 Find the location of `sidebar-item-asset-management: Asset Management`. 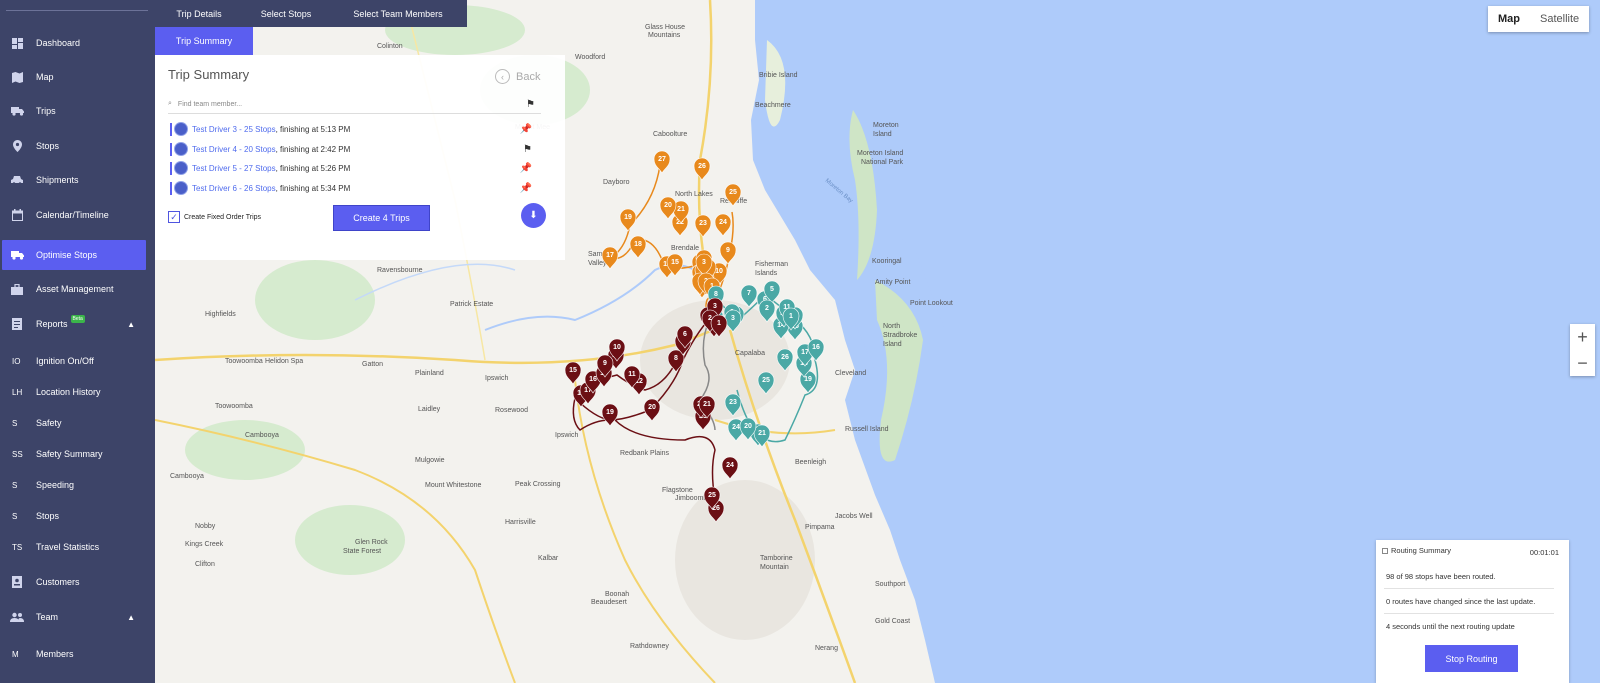

sidebar-item-asset-management: Asset Management is located at coordinates (77, 289).